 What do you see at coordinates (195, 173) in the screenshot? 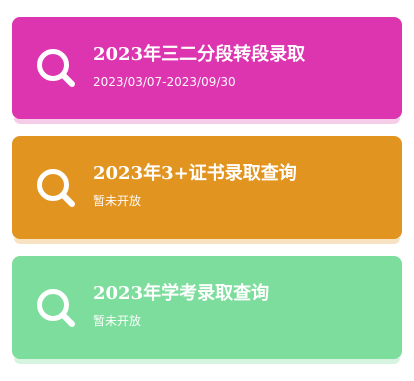
I see `card-title: 2023年3+证书录取查询` at bounding box center [195, 173].